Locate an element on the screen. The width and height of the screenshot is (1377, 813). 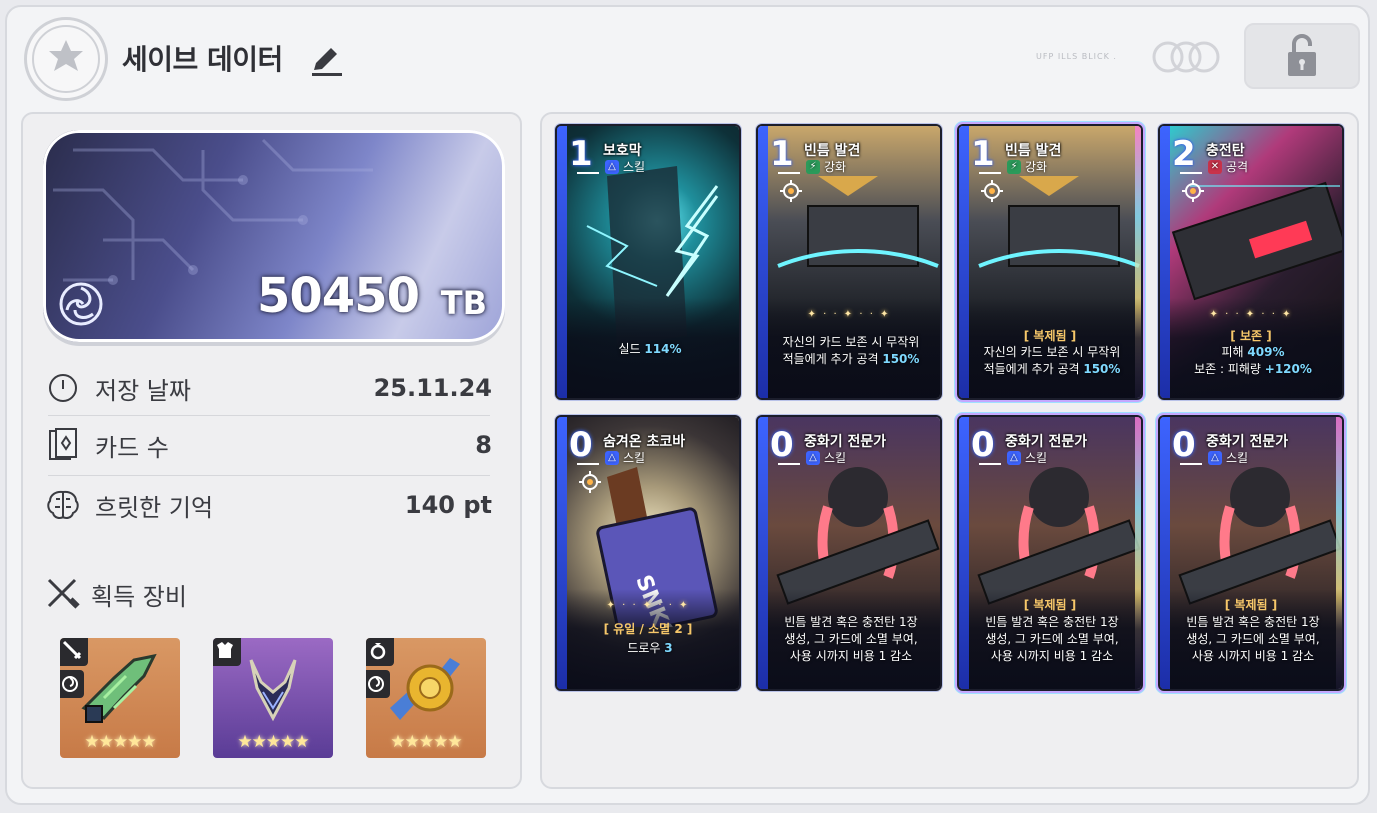
stat-value: 8 is located at coordinates (483, 445).